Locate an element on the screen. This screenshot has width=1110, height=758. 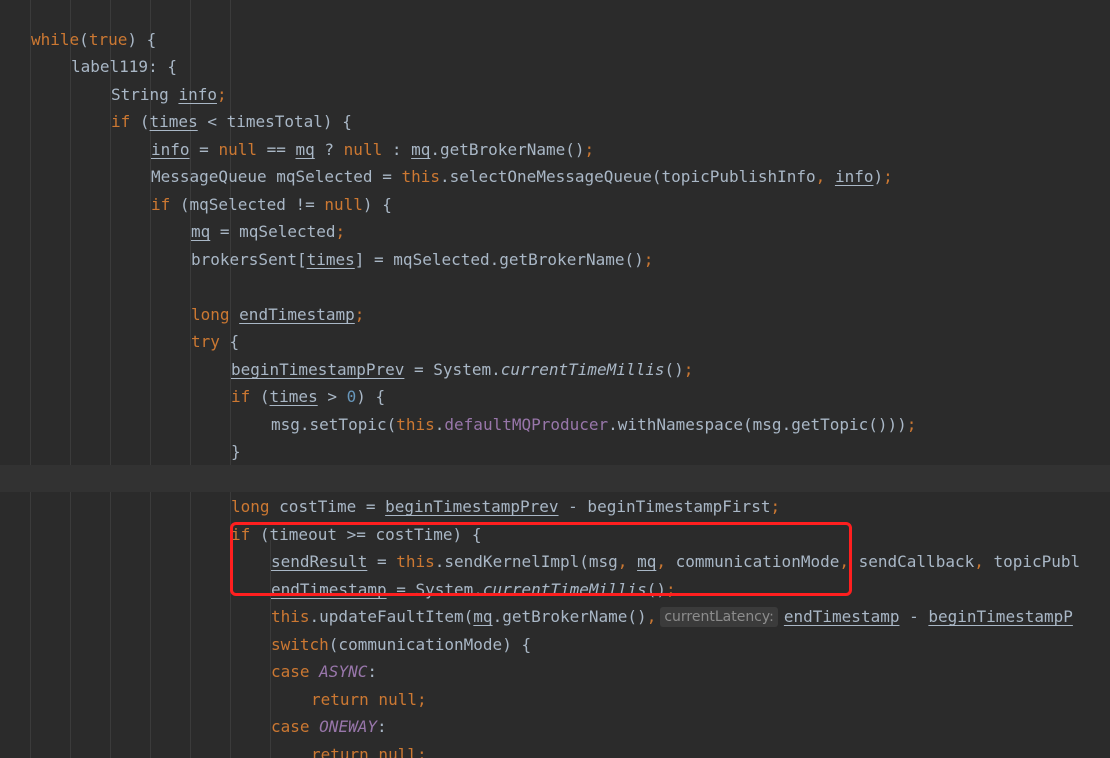
code-line: if (times < timesTotal) { is located at coordinates (231, 121).